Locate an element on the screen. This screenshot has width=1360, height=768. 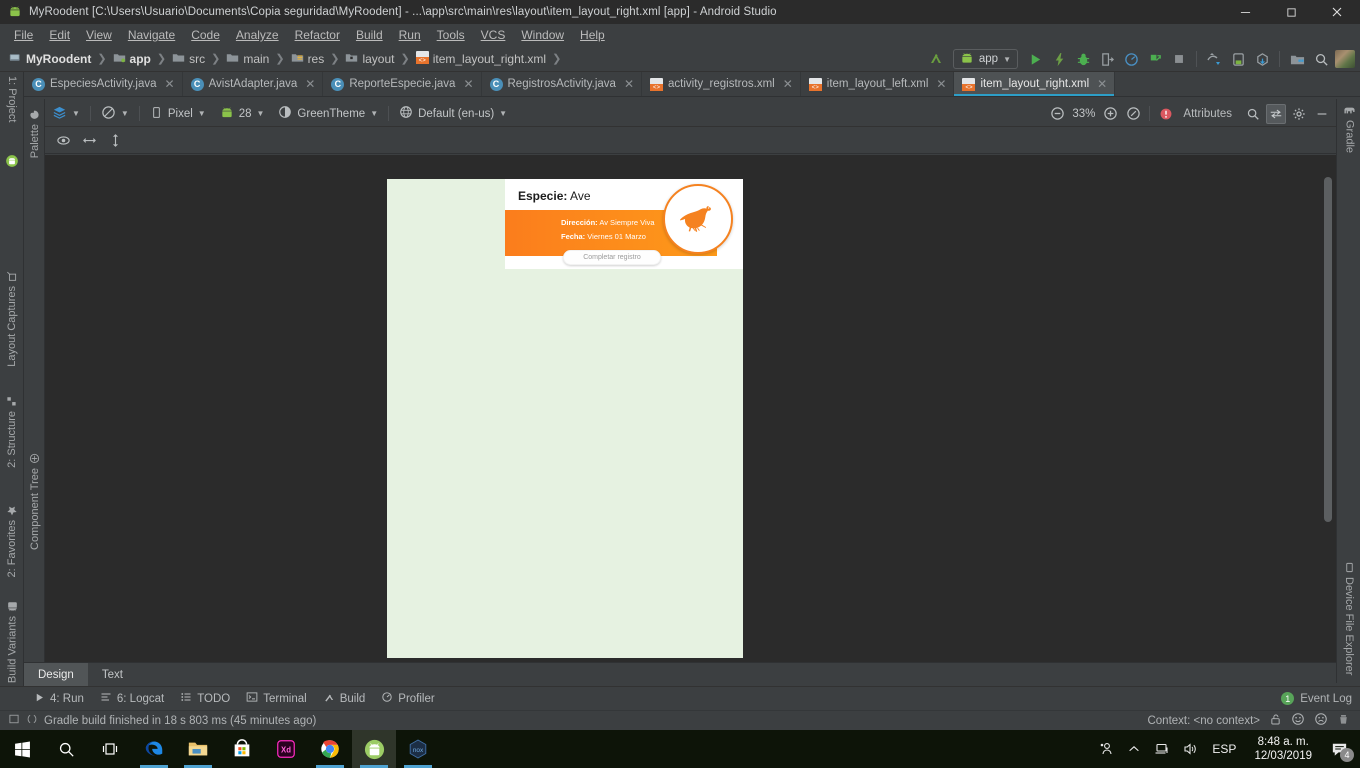
tab-design: Design is located at coordinates (56, 674).